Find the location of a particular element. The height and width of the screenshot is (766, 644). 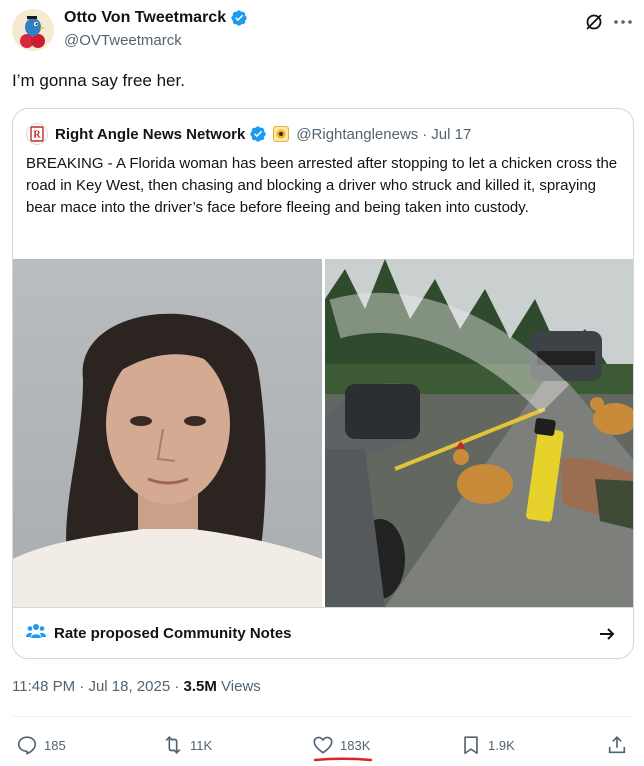

reply-count: 185 is located at coordinates (55, 745).